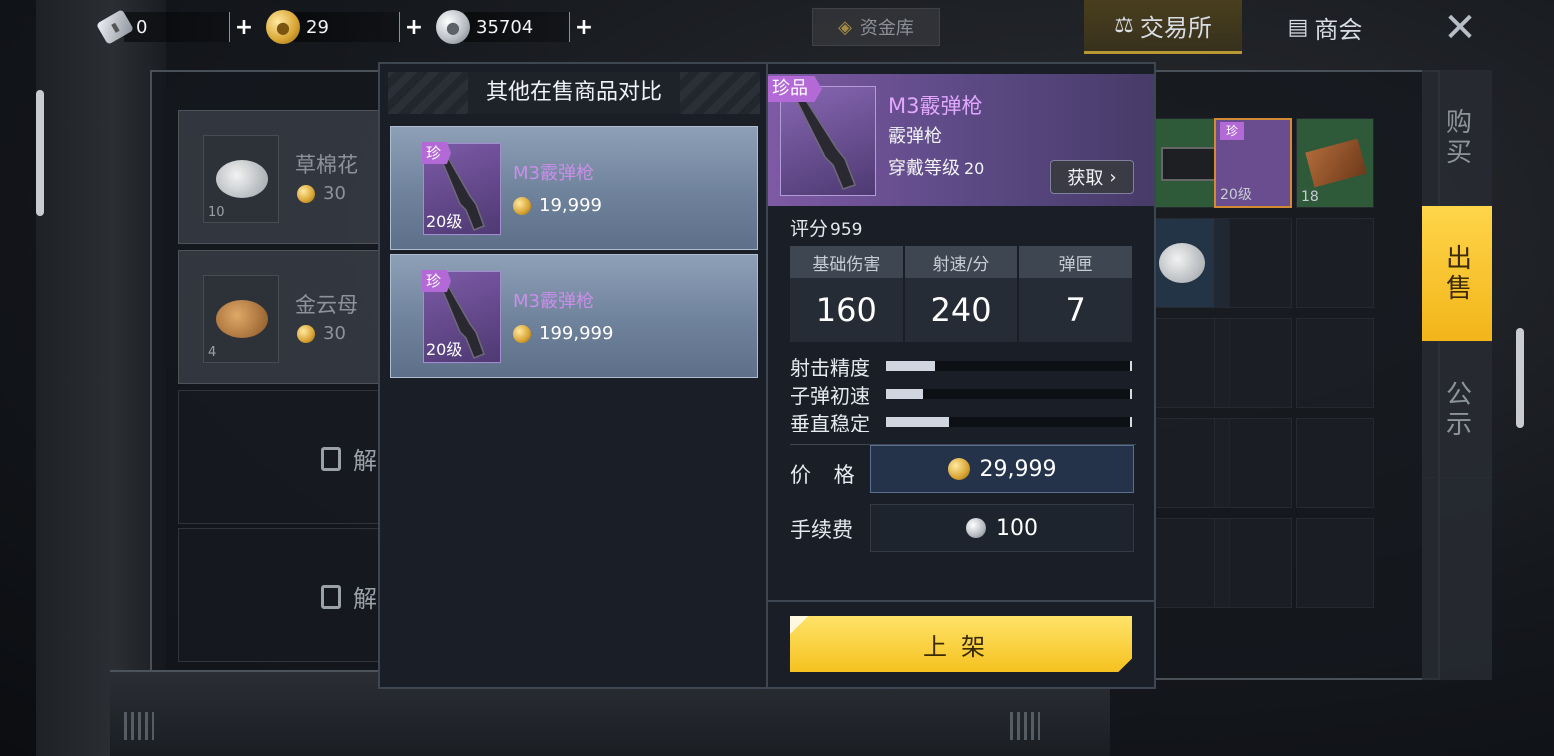  Describe the element at coordinates (936, 168) in the screenshot. I see `equip-level: 穿戴等级 20` at that location.